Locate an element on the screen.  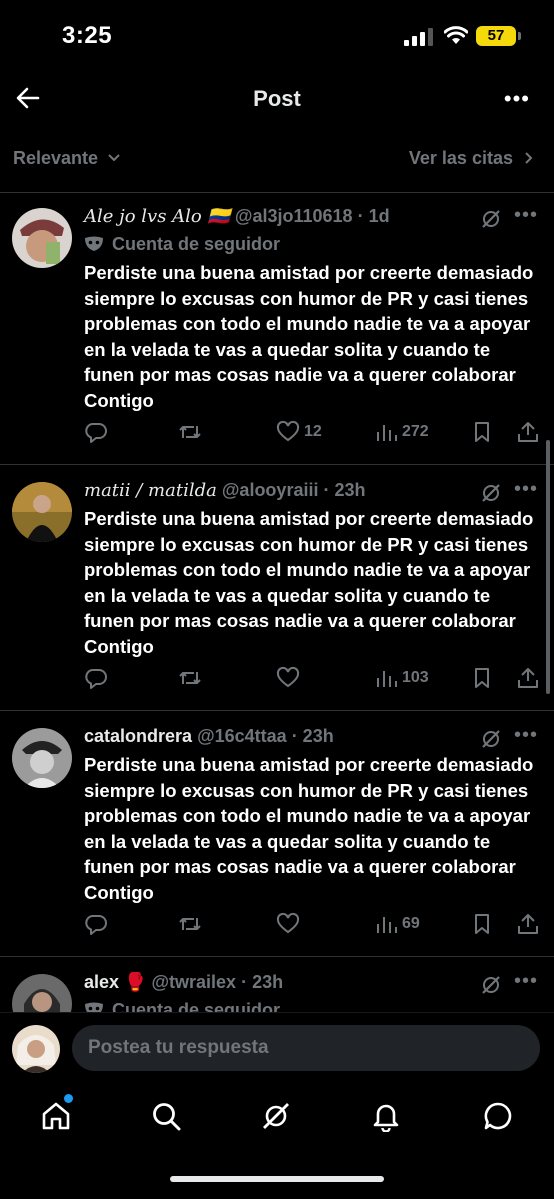
view-quotes-link: Ver las citas is located at coordinates (471, 158).